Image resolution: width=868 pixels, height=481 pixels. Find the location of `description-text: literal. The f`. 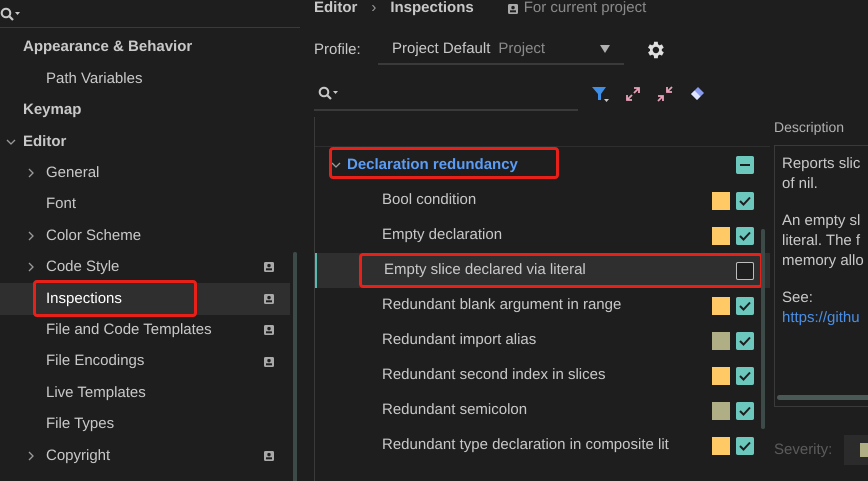

description-text: literal. The f is located at coordinates (822, 241).